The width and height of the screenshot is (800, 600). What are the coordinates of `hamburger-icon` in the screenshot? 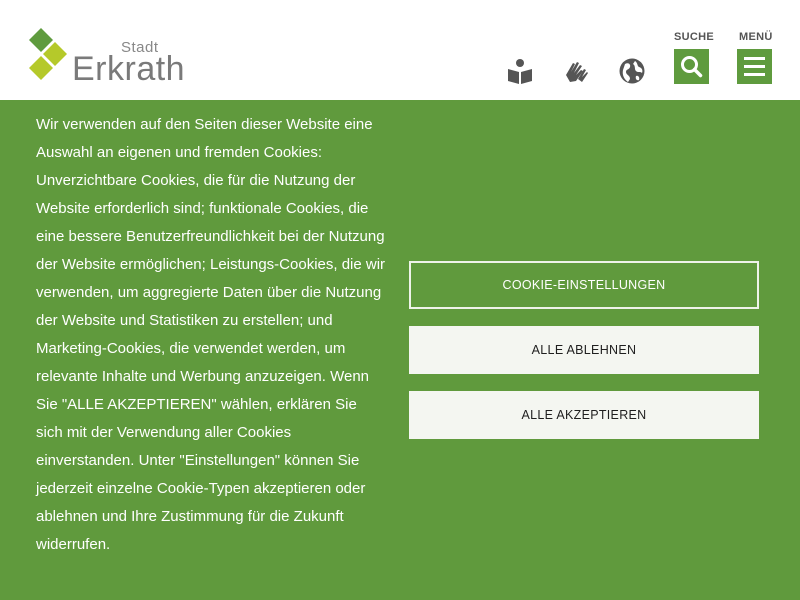 It's located at (754, 66).